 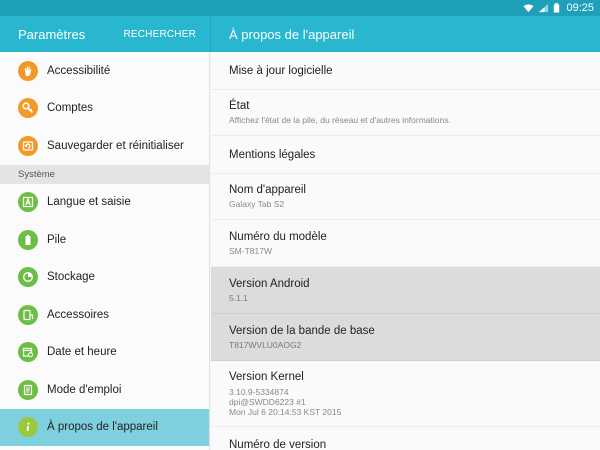 What do you see at coordinates (250, 250) in the screenshot?
I see `item-subtitle: SM-T817W` at bounding box center [250, 250].